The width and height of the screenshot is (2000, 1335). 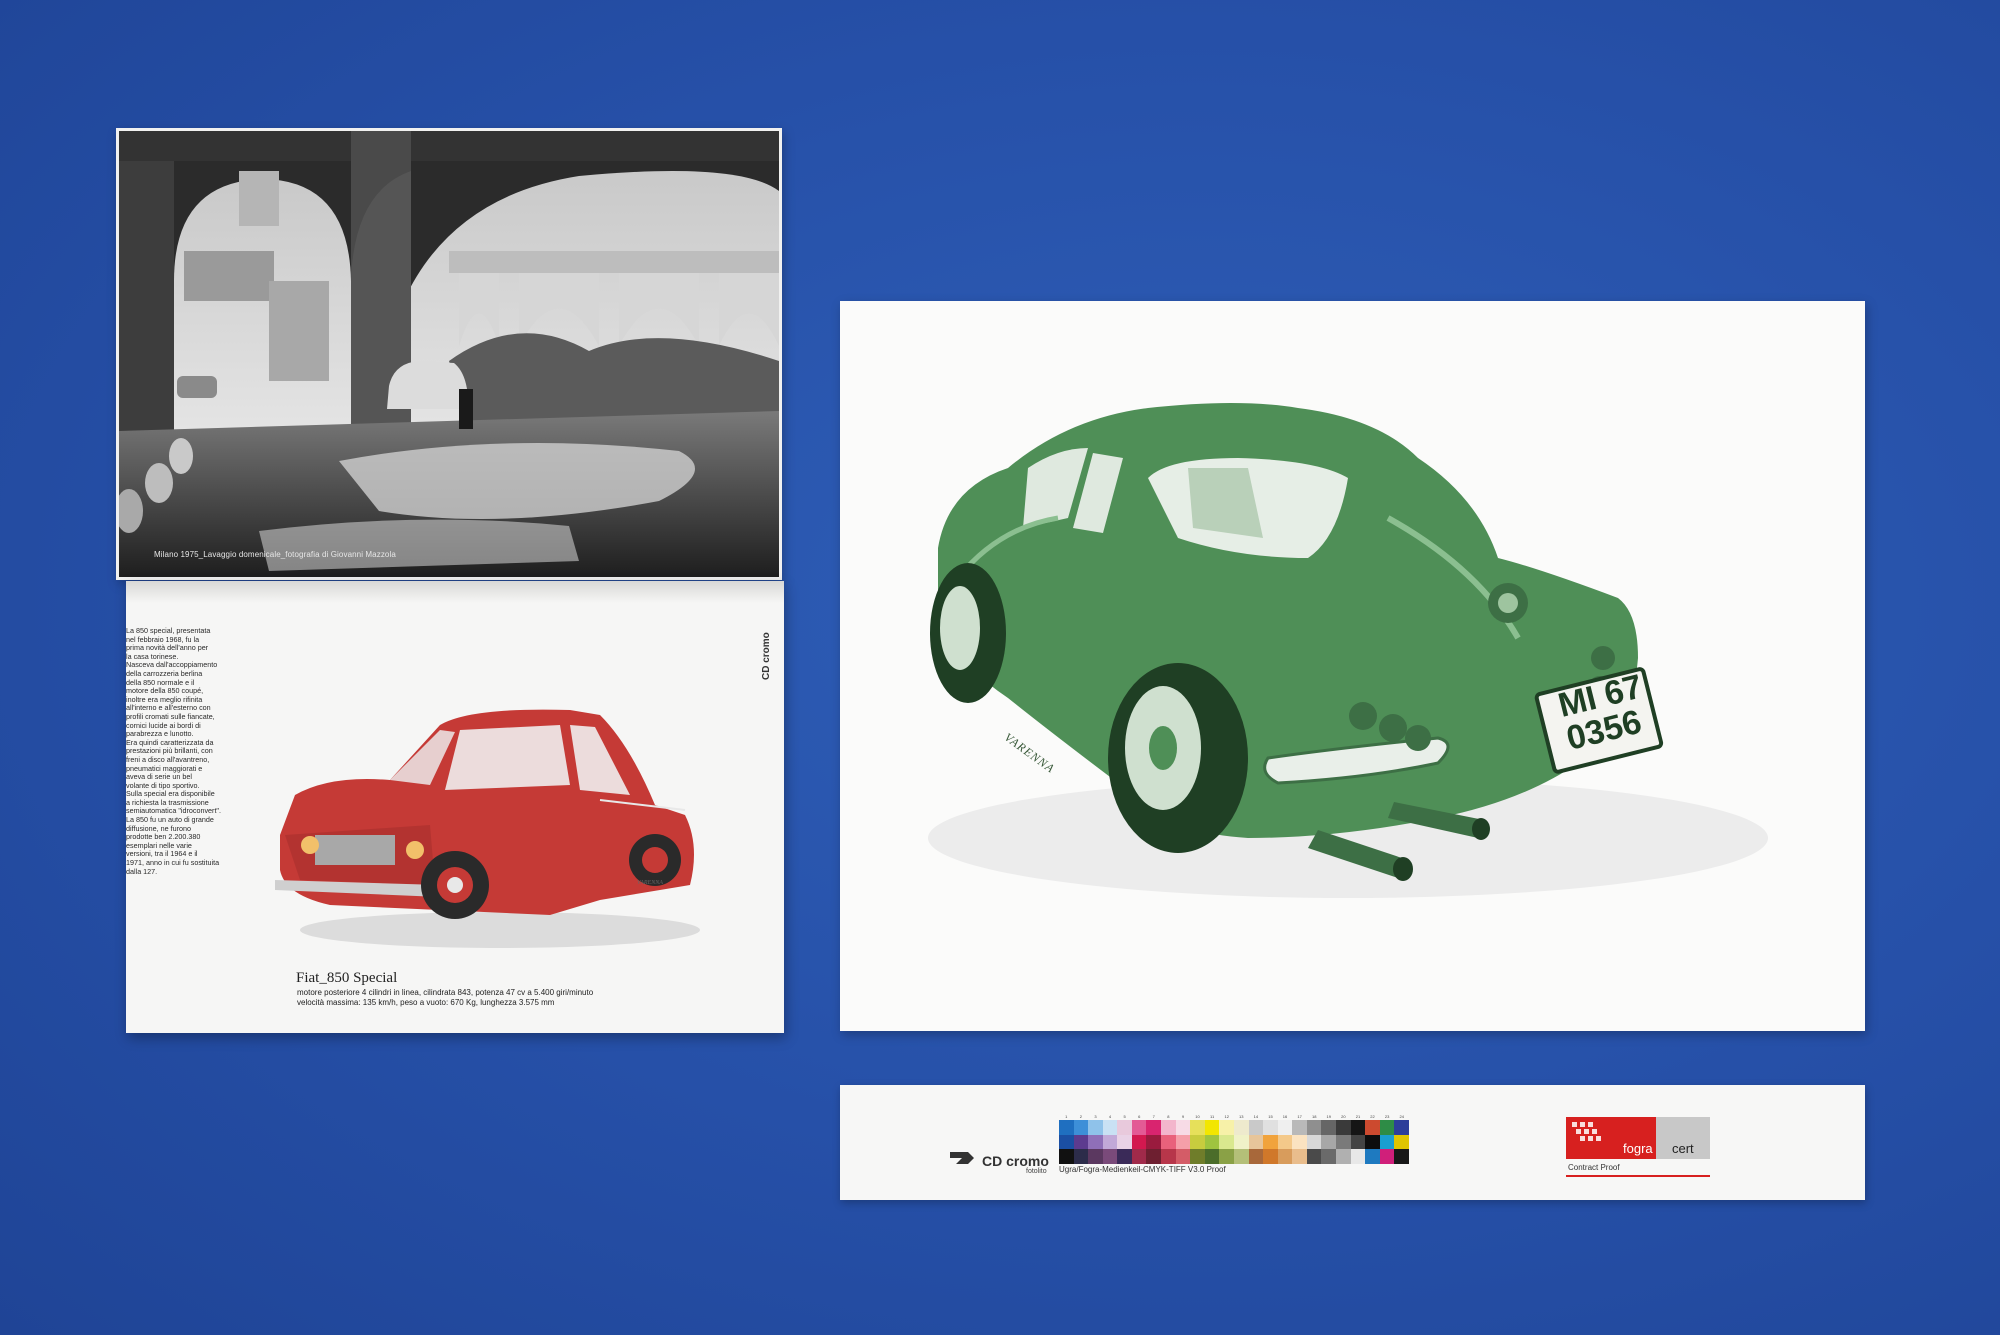 What do you see at coordinates (1638, 1176) in the screenshot?
I see `contract-proof-rule` at bounding box center [1638, 1176].